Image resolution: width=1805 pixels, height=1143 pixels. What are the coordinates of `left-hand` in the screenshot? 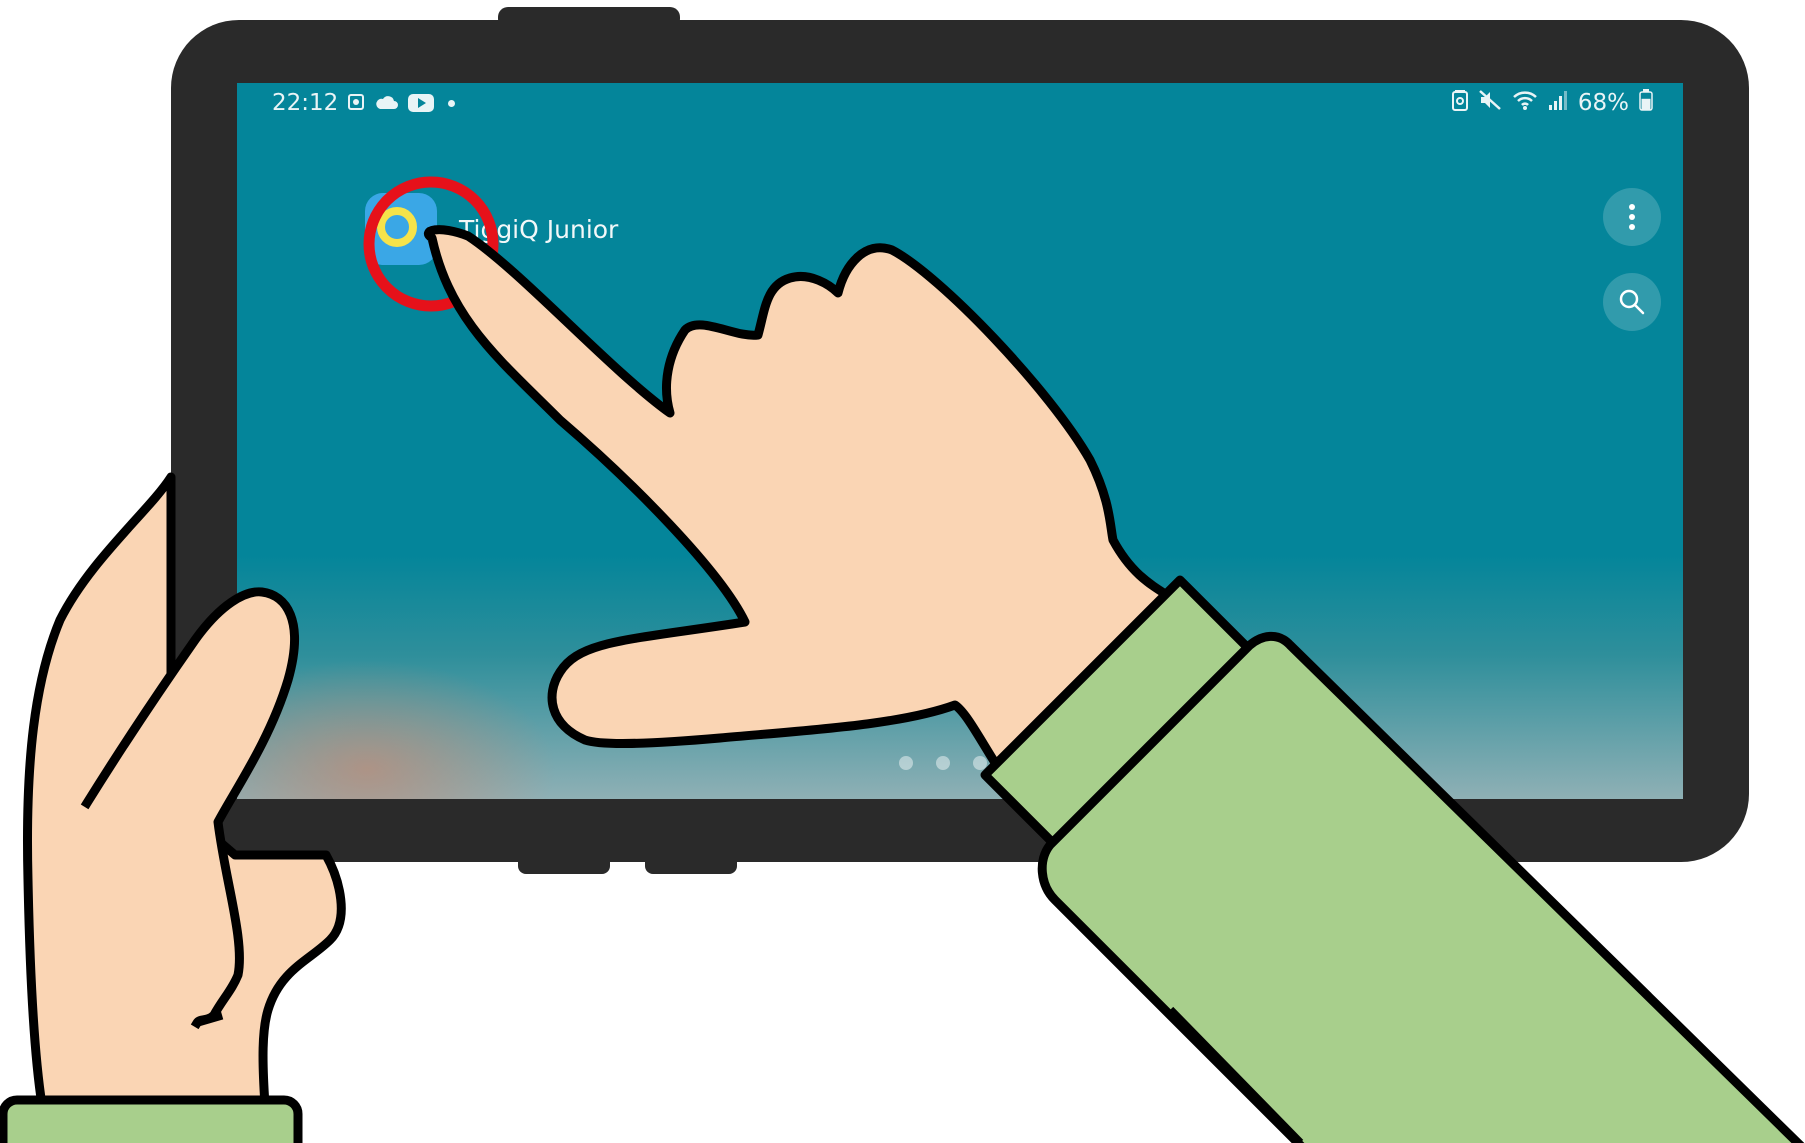 It's located at (173, 807).